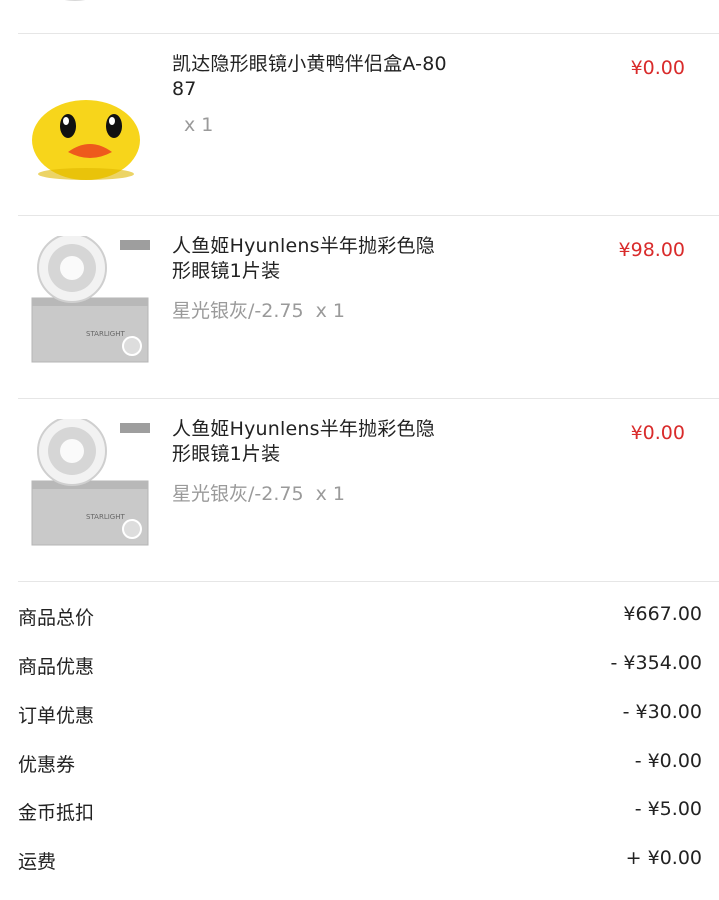  What do you see at coordinates (75, 3) in the screenshot?
I see `partial-product-thumbnail` at bounding box center [75, 3].